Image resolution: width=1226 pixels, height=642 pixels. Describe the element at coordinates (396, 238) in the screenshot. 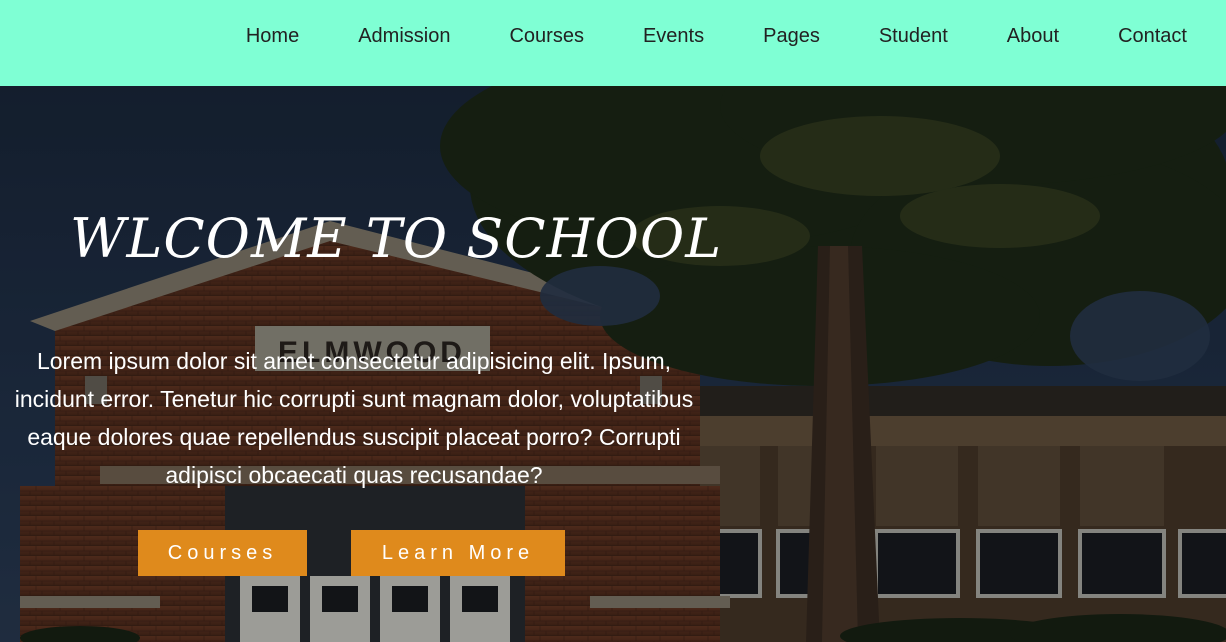

I see `hero-title: WLCOME TO SCHOOL` at that location.